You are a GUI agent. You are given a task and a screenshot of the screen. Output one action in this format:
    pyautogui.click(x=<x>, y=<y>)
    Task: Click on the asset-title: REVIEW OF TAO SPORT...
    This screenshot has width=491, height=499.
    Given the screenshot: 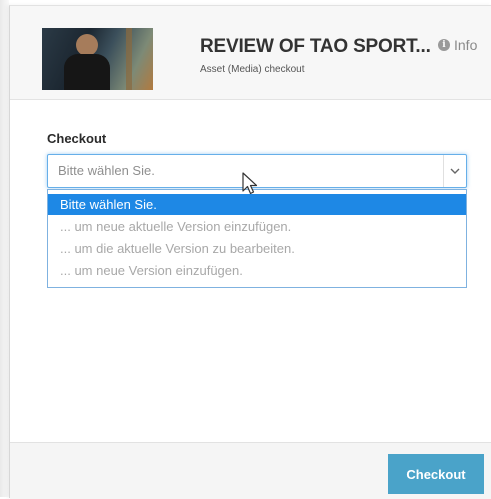 What is the action you would take?
    pyautogui.click(x=315, y=46)
    